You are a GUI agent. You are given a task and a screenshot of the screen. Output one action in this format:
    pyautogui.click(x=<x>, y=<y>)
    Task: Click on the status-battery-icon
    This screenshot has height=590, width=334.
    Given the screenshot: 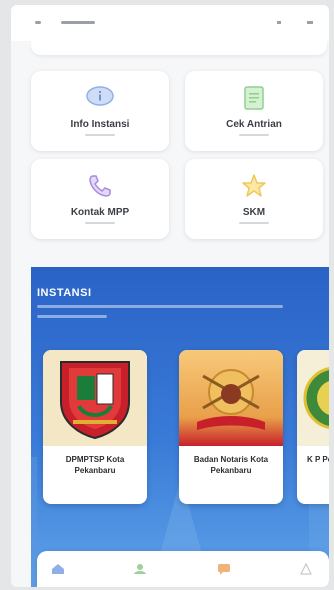 What is the action you would take?
    pyautogui.click(x=310, y=22)
    